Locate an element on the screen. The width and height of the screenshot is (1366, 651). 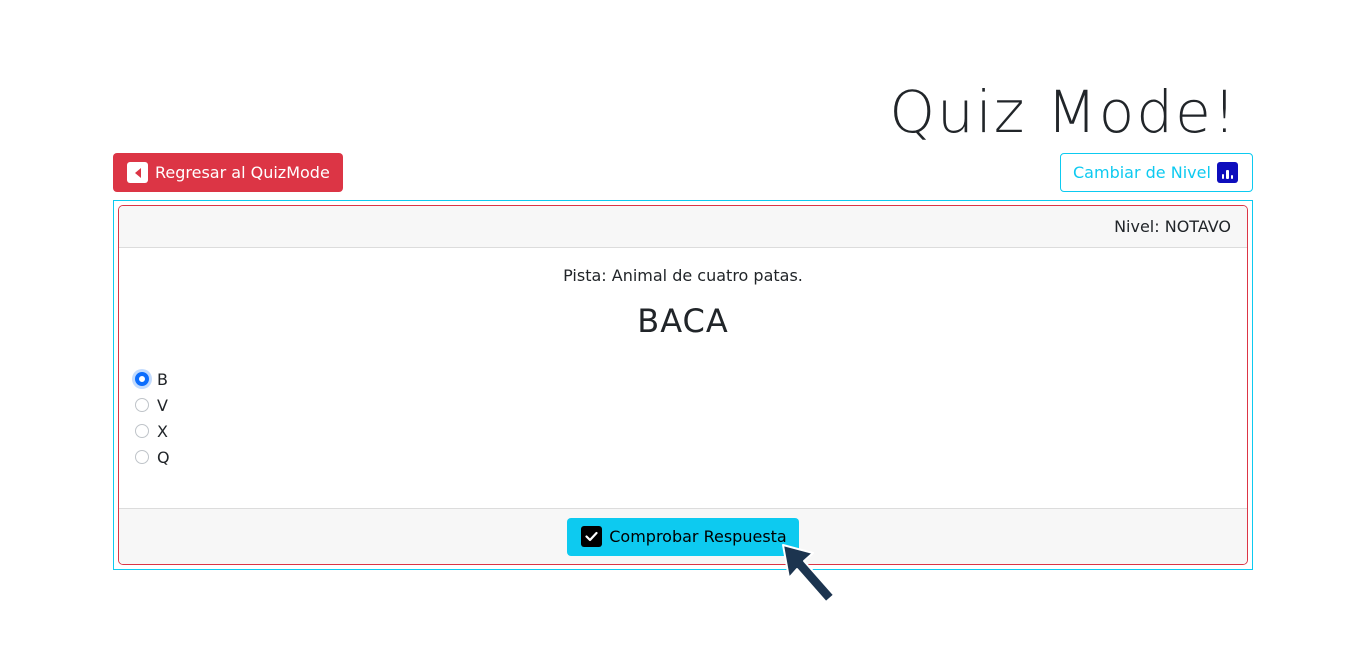
level-indicator: Nivel: NOTAVO is located at coordinates (1172, 226).